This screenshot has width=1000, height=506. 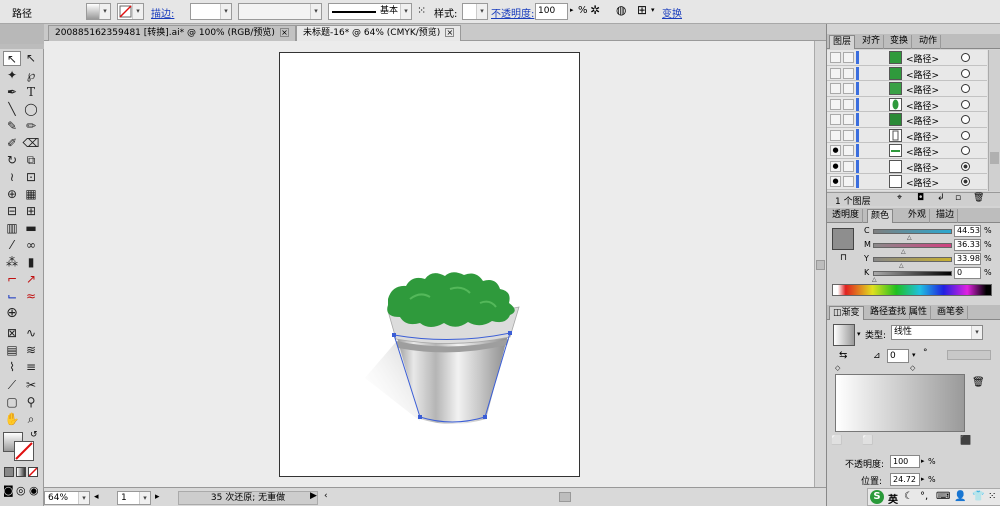 What do you see at coordinates (12, 313) in the screenshot?
I see `crosshair-icon: ⊕` at bounding box center [12, 313].